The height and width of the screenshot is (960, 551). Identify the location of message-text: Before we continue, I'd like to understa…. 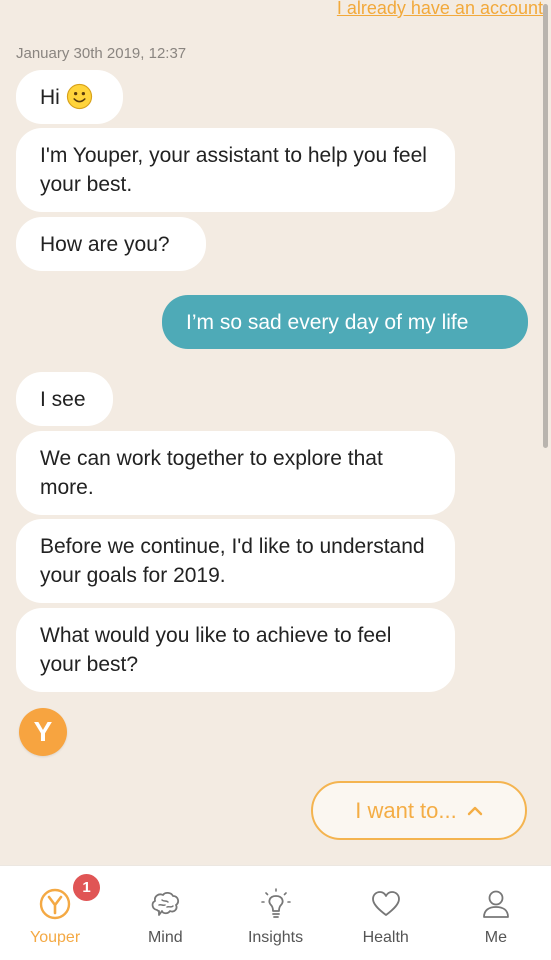
(232, 561).